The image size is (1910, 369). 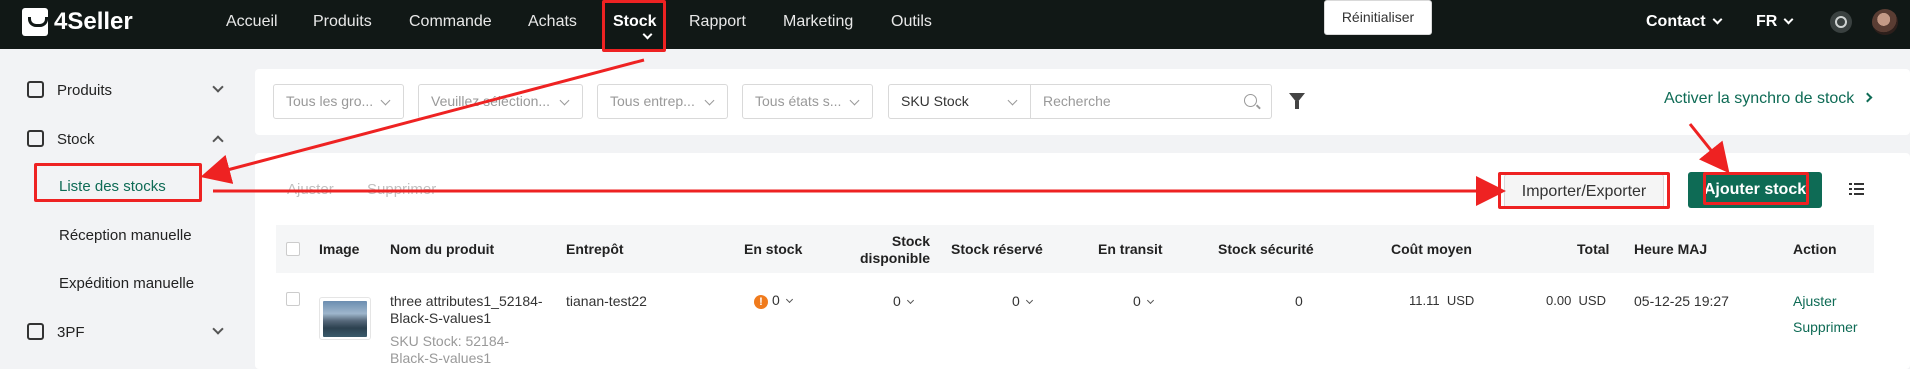 What do you see at coordinates (422, 121) in the screenshot?
I see `arrow-stock-to-list` at bounding box center [422, 121].